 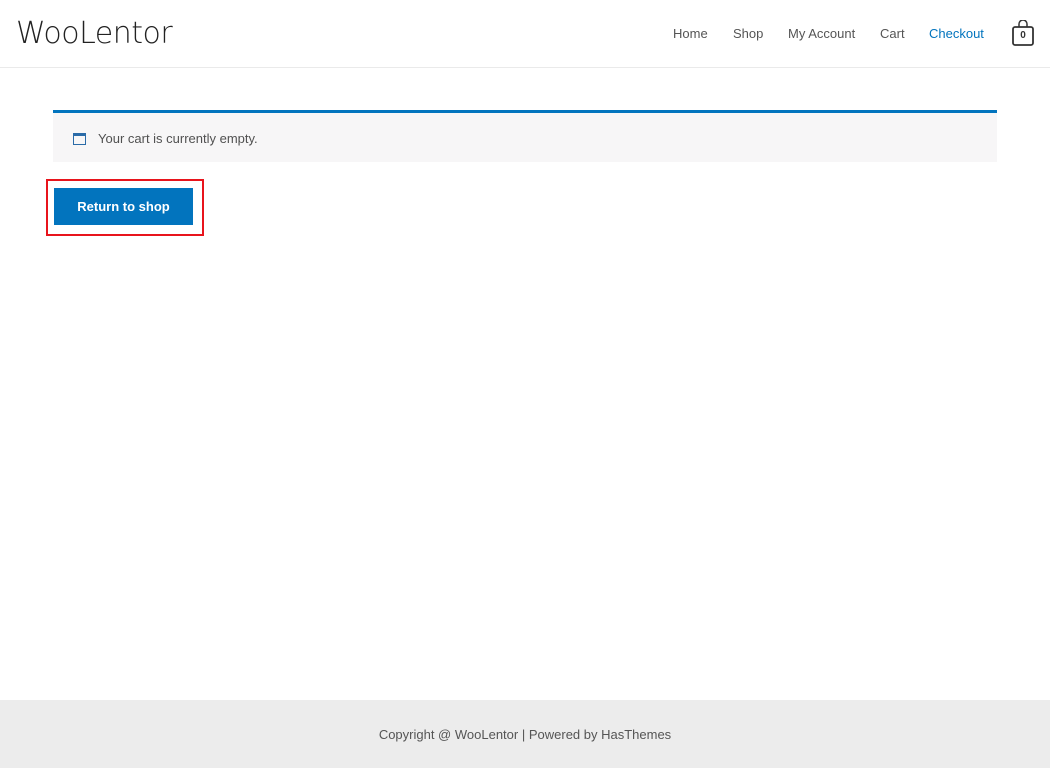 What do you see at coordinates (525, 136) in the screenshot?
I see `cart-empty-notice: Your cart is currently empty.` at bounding box center [525, 136].